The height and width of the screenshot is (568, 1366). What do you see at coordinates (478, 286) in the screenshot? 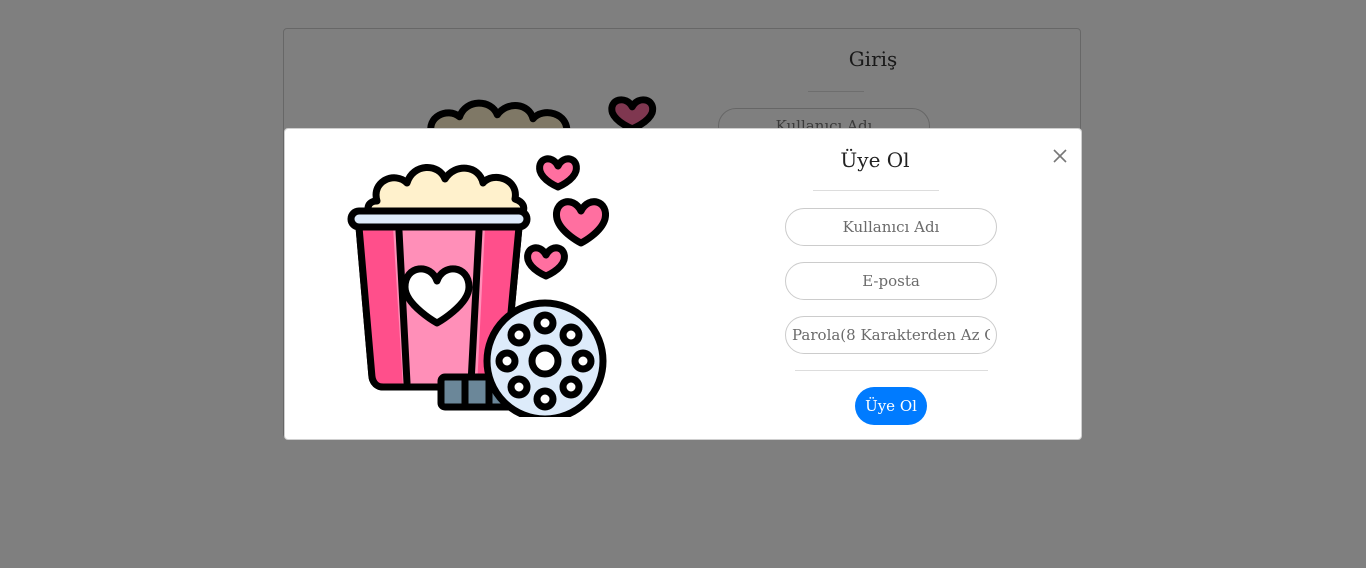
I see `popcorn-film-reel-hearts-icon` at bounding box center [478, 286].